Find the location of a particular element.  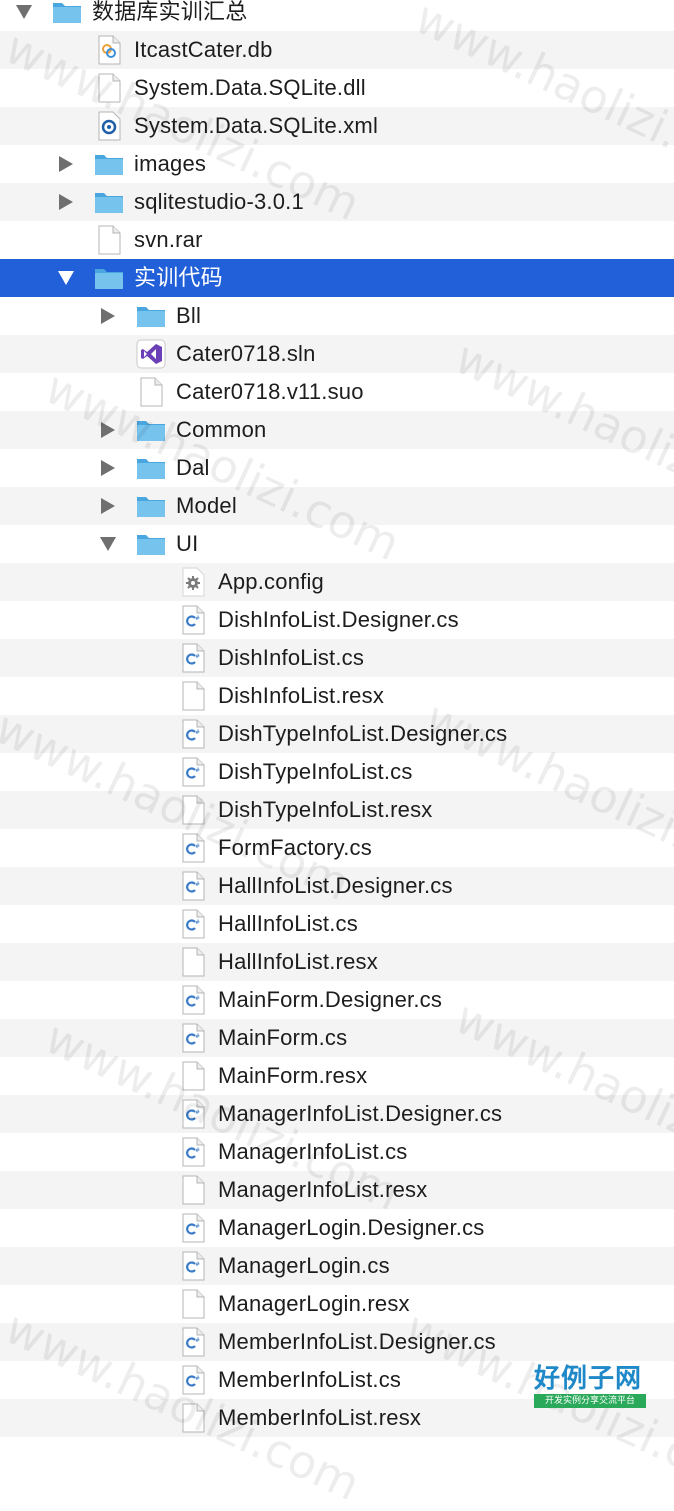

tree-file-row: ManagerInfoList.resx is located at coordinates (337, 1190).